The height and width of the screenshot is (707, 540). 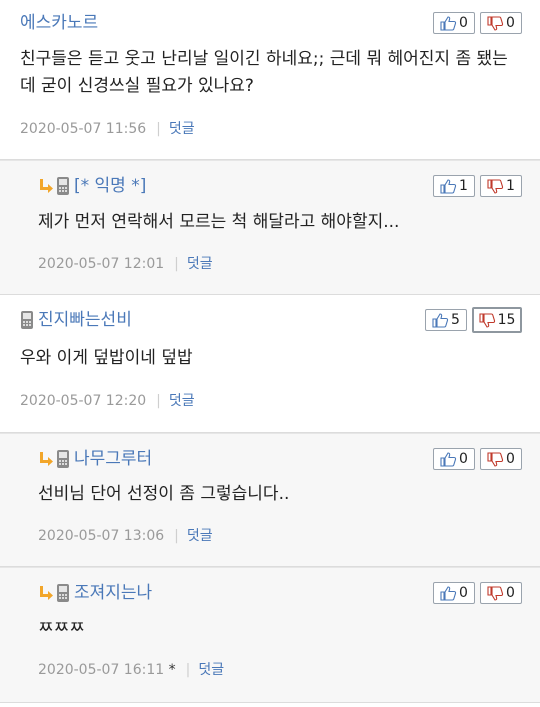 I want to click on comment-meta: 2020-05-07 13:06 | 덧글, so click(x=125, y=536).